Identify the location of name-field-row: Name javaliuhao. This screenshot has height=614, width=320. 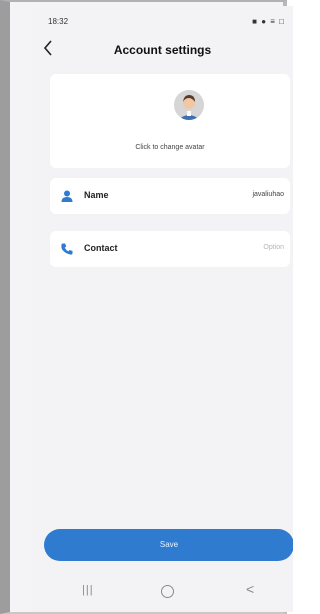
(170, 196).